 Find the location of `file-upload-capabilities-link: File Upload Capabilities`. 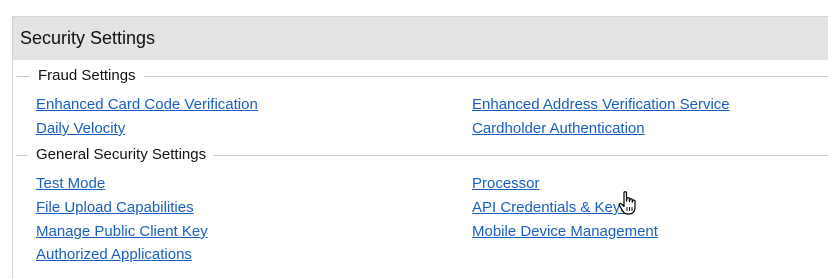

file-upload-capabilities-link: File Upload Capabilities is located at coordinates (115, 208).